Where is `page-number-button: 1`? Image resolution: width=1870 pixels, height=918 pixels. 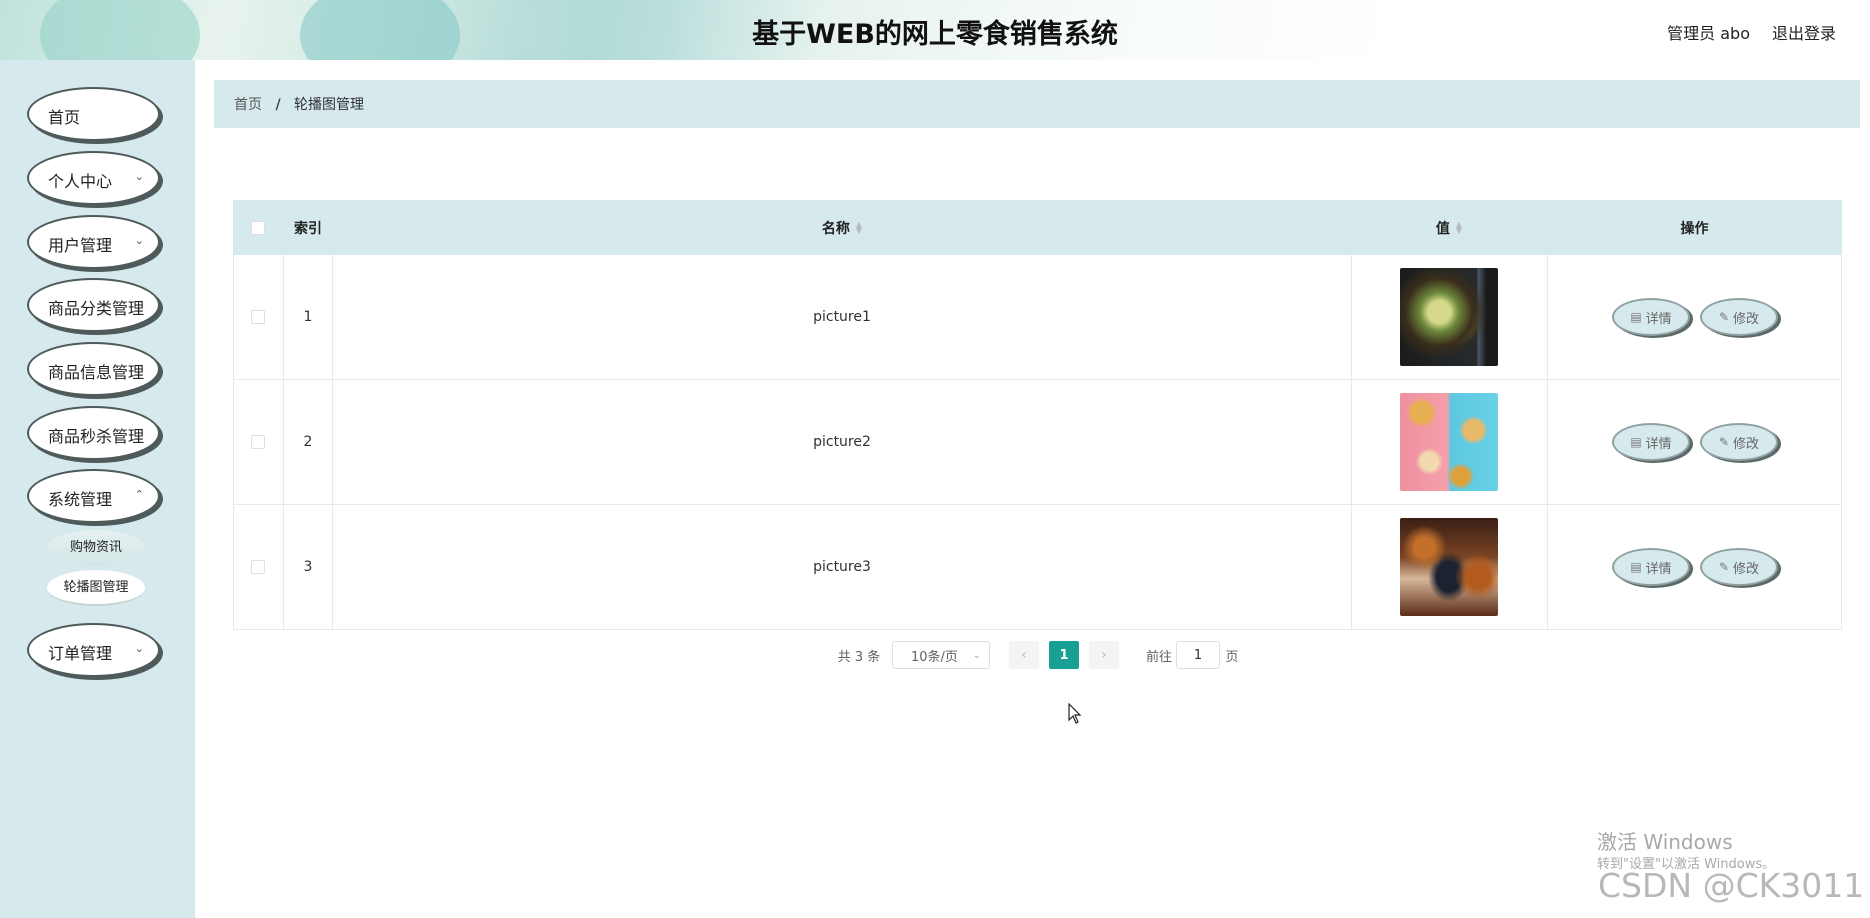 page-number-button: 1 is located at coordinates (1064, 655).